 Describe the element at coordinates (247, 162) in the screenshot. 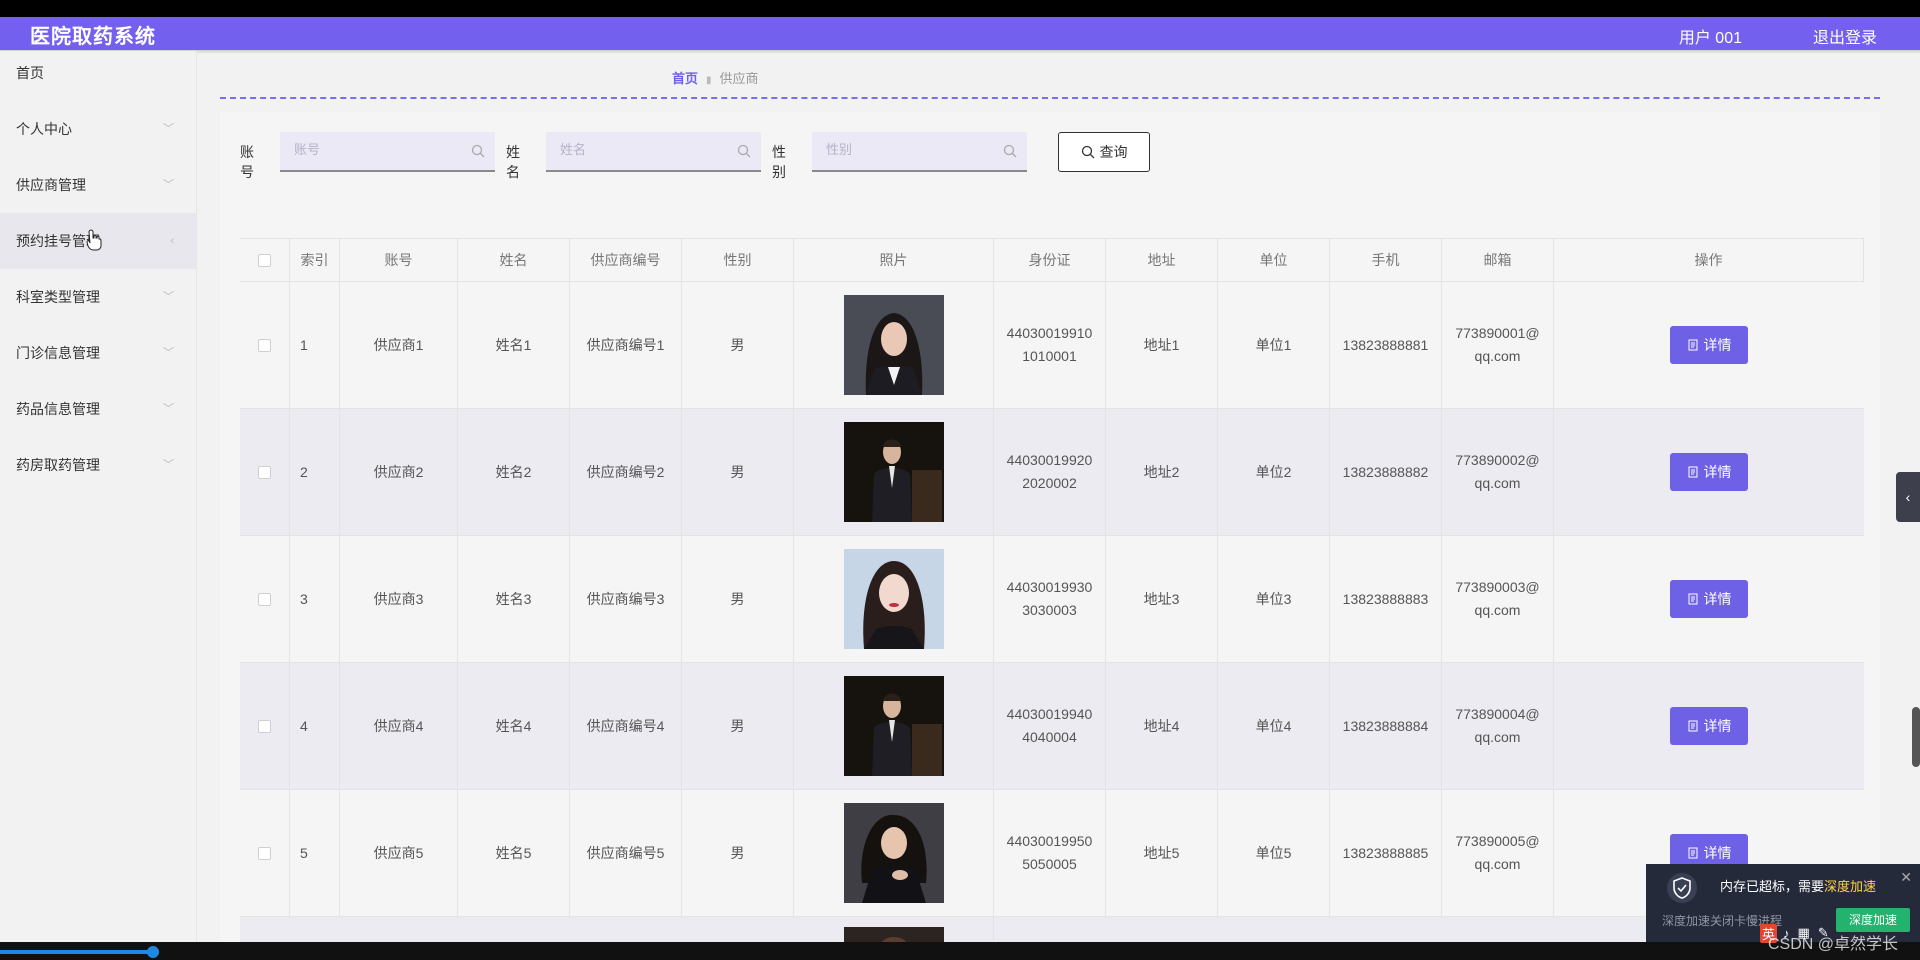

I see `account-label: 账号` at that location.